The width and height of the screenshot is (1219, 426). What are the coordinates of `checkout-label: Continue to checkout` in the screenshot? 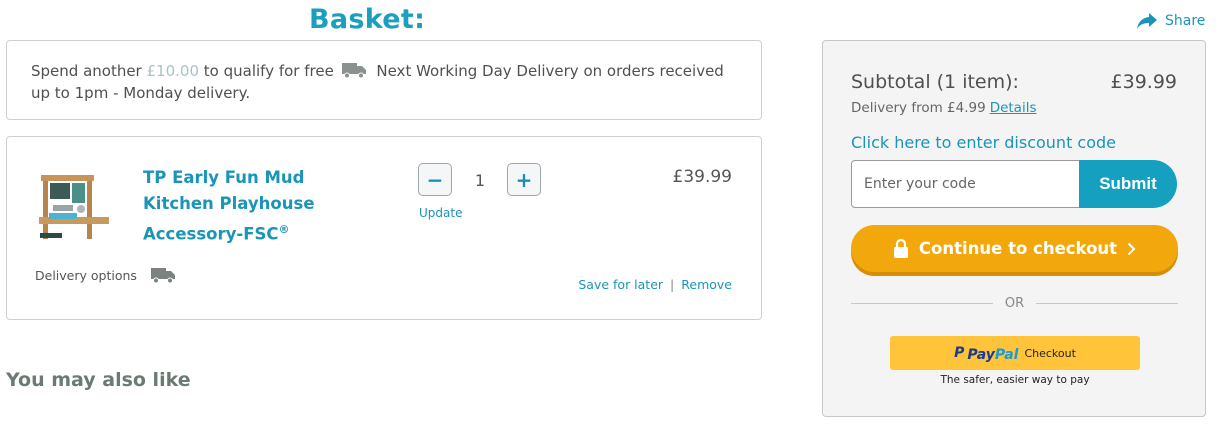 It's located at (1018, 248).